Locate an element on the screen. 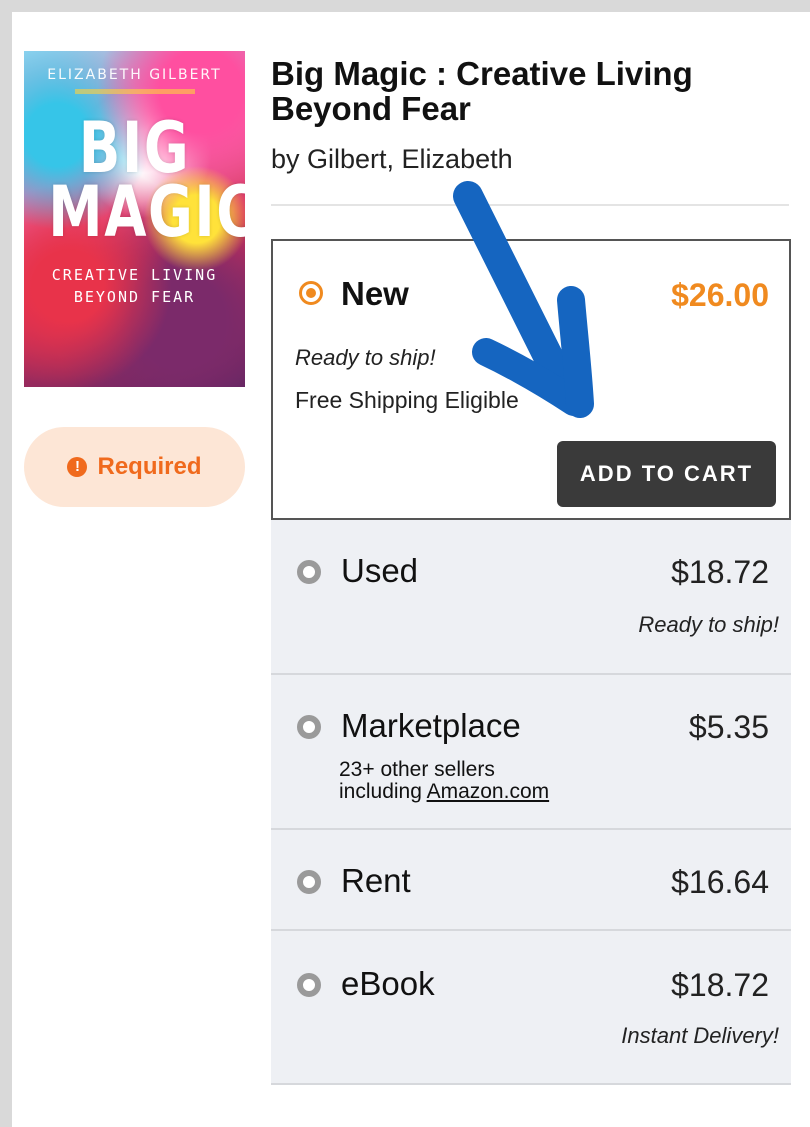  option-rent-price: $16.64 is located at coordinates (720, 882).